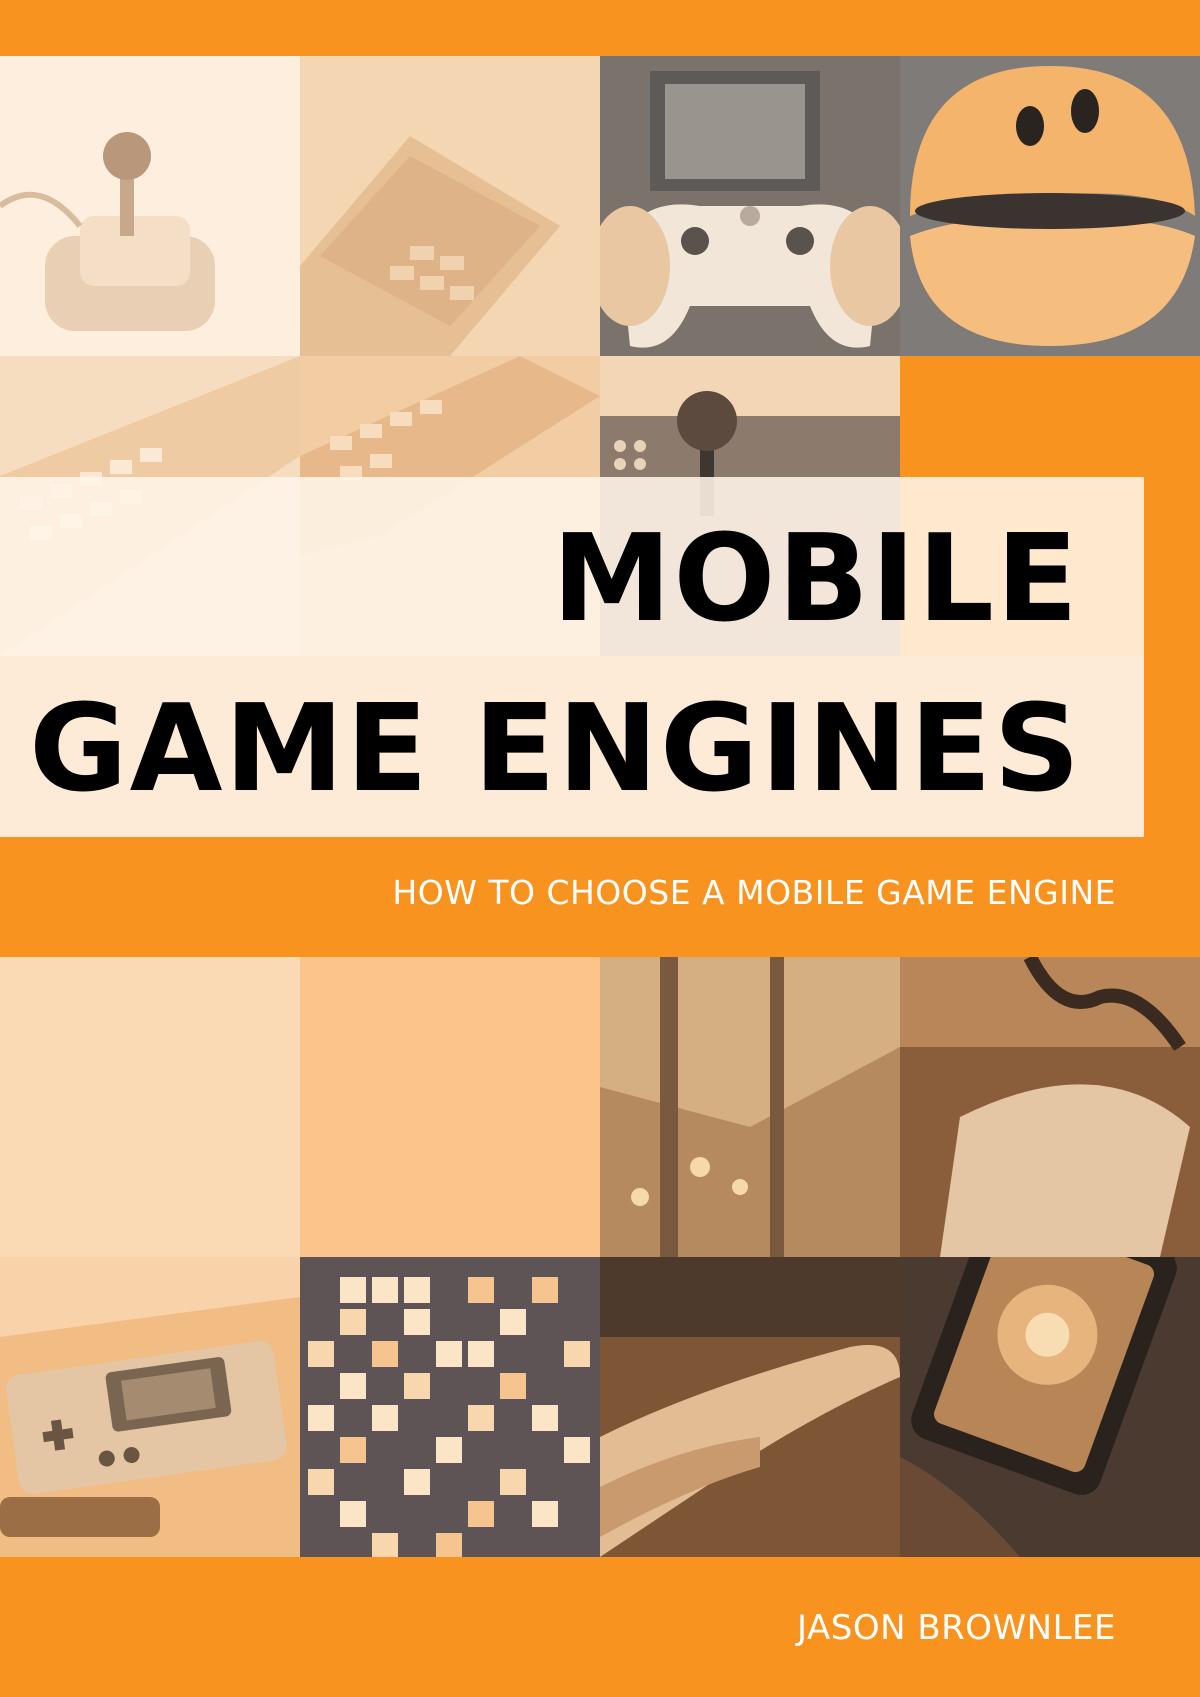  I want to click on hand-touch-icon, so click(750, 1407).